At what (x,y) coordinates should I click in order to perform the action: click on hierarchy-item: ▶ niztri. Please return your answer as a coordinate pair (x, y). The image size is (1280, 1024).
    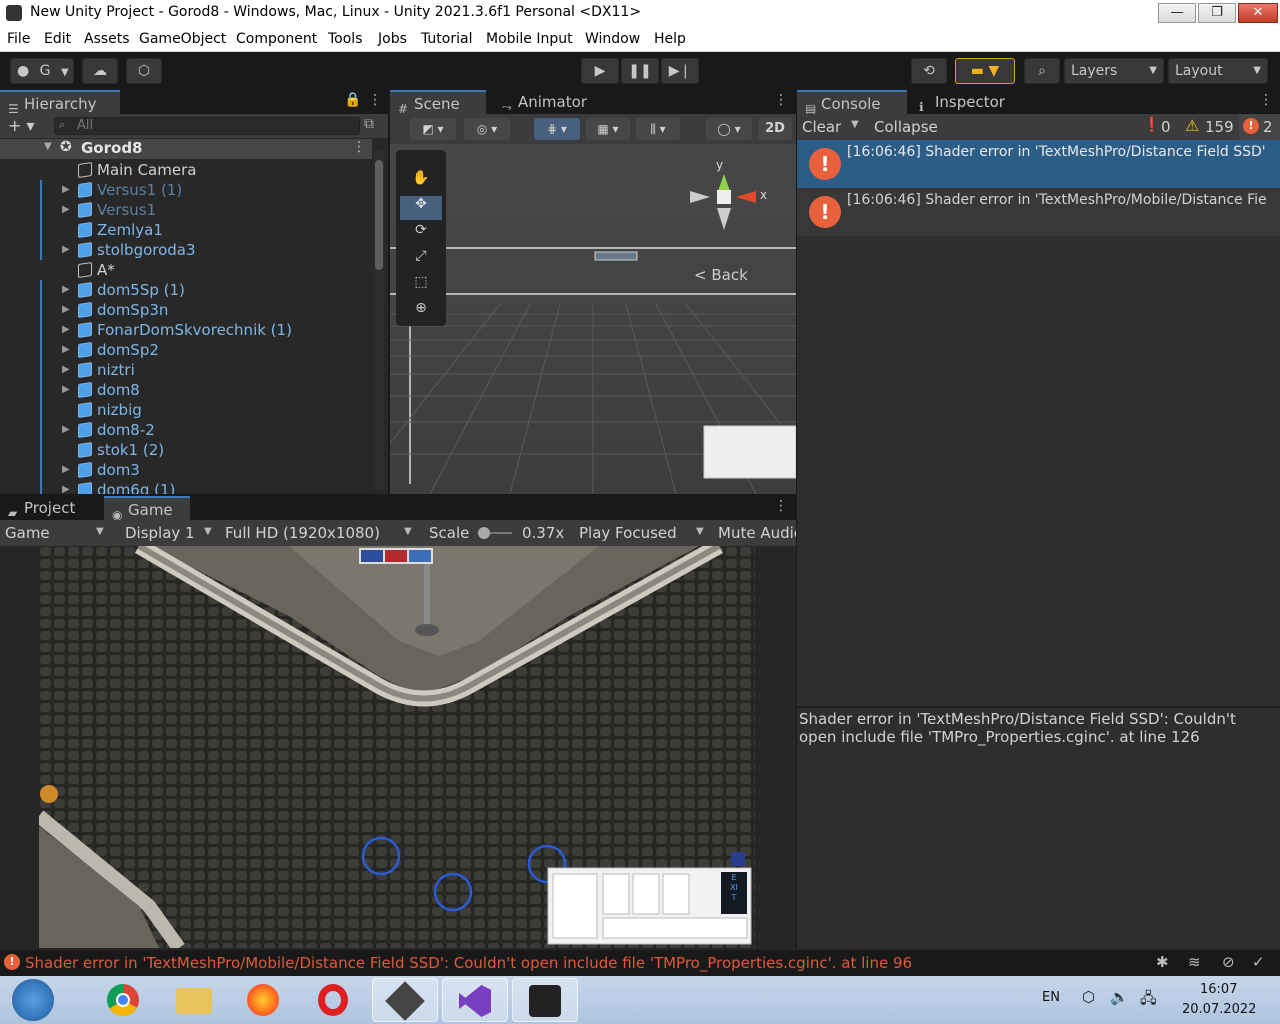
    Looking at the image, I should click on (186, 370).